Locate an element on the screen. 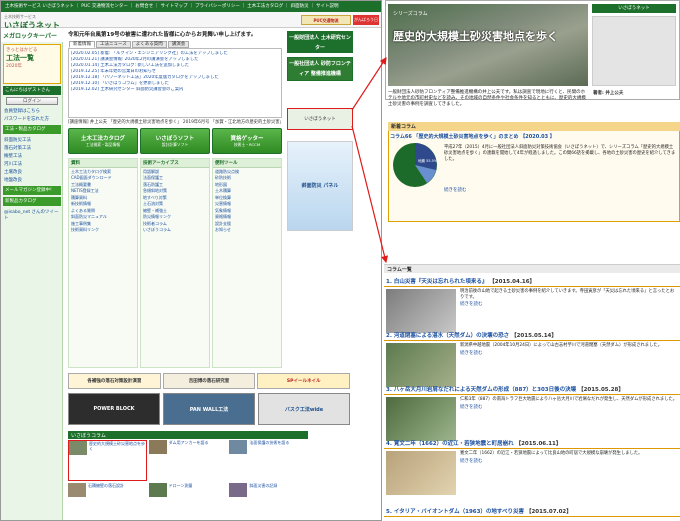 This screenshot has height=521, width=680. page-slogan: 令和元年台風第19号の被害に遭われた皆様に心からお見舞い申し上げます。 is located at coordinates (162, 35).